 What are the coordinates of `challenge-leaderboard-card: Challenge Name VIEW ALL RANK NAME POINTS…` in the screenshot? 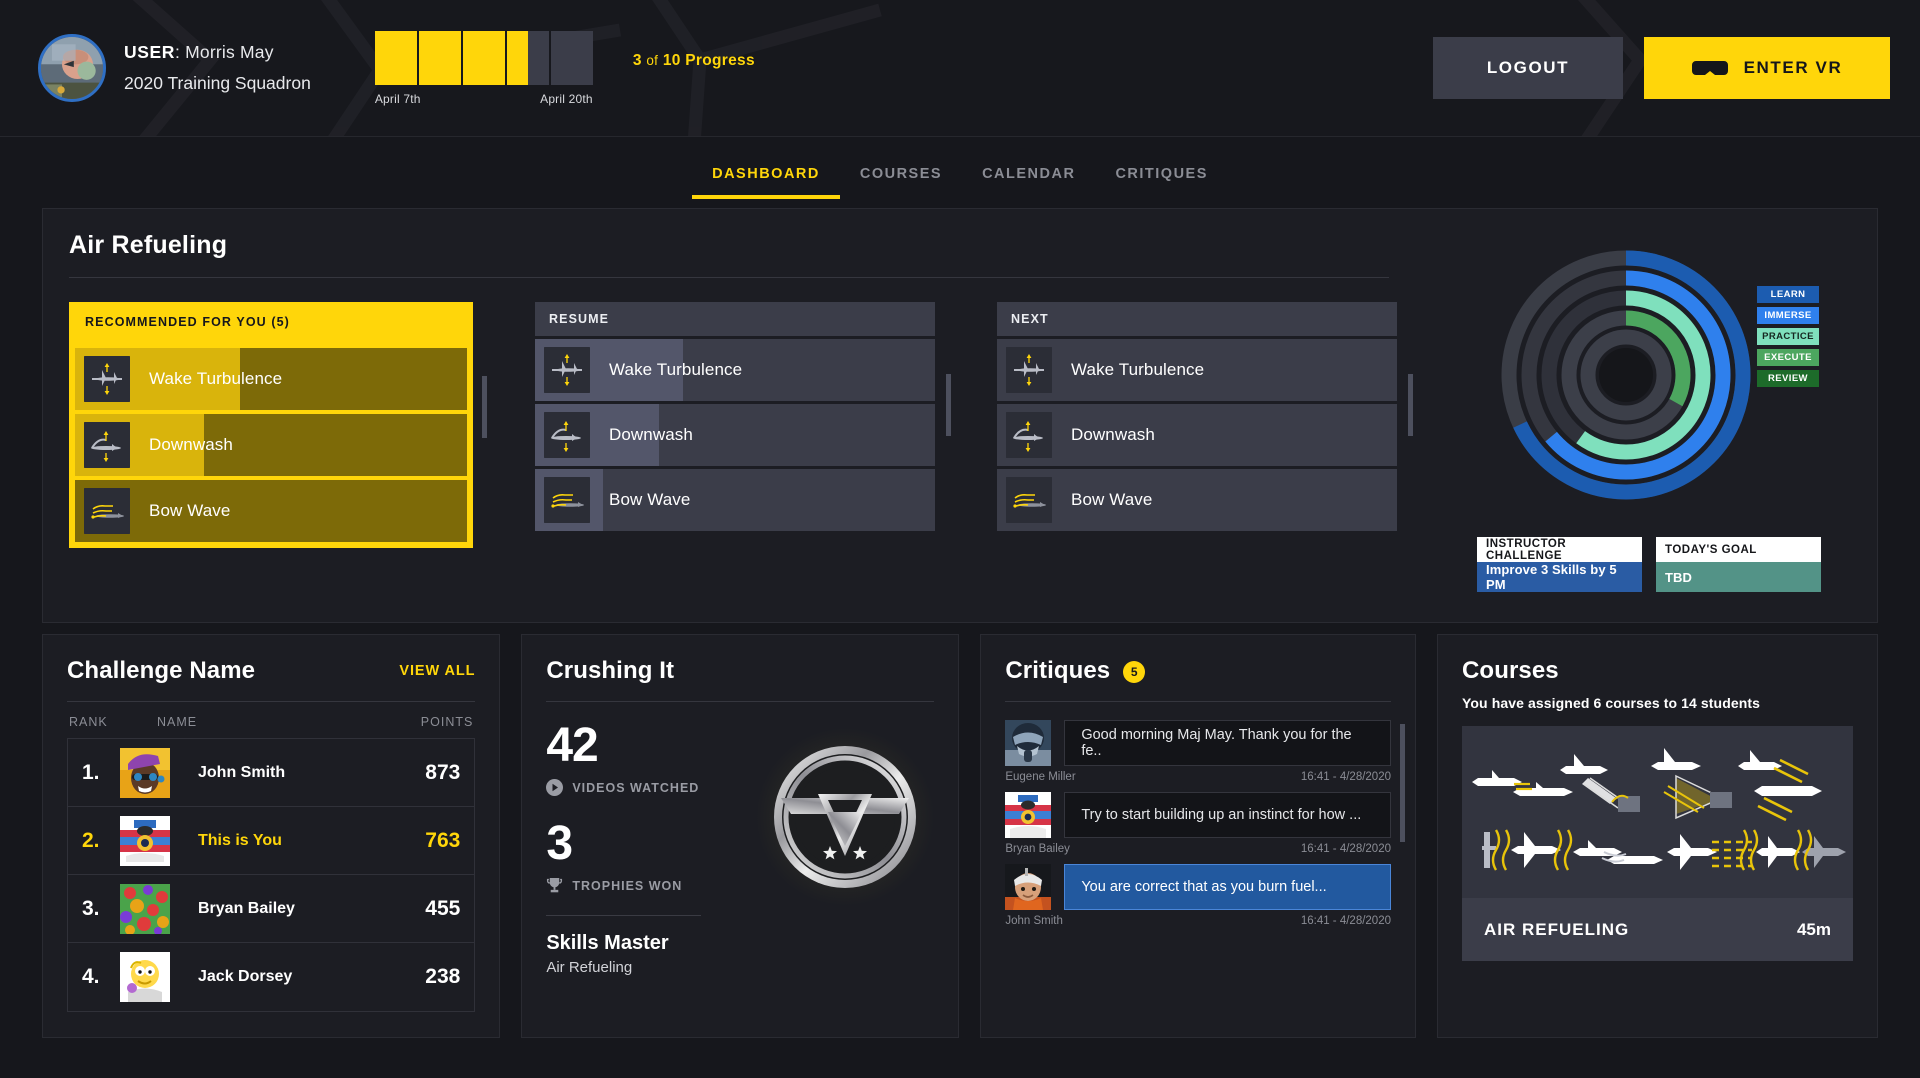 It's located at (271, 836).